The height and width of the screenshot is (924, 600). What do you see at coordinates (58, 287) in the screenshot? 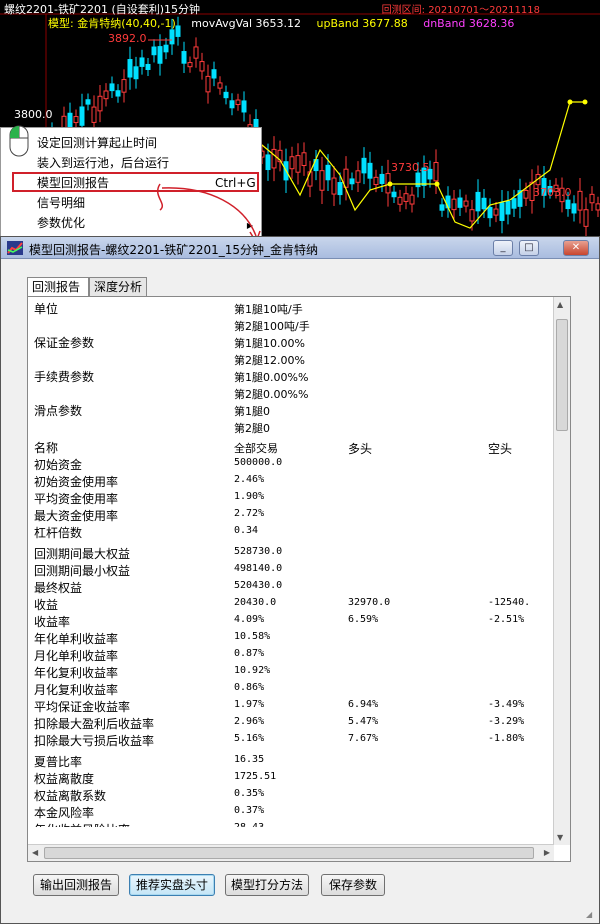
I see `tab-backtest-report: 回测报告` at bounding box center [58, 287].